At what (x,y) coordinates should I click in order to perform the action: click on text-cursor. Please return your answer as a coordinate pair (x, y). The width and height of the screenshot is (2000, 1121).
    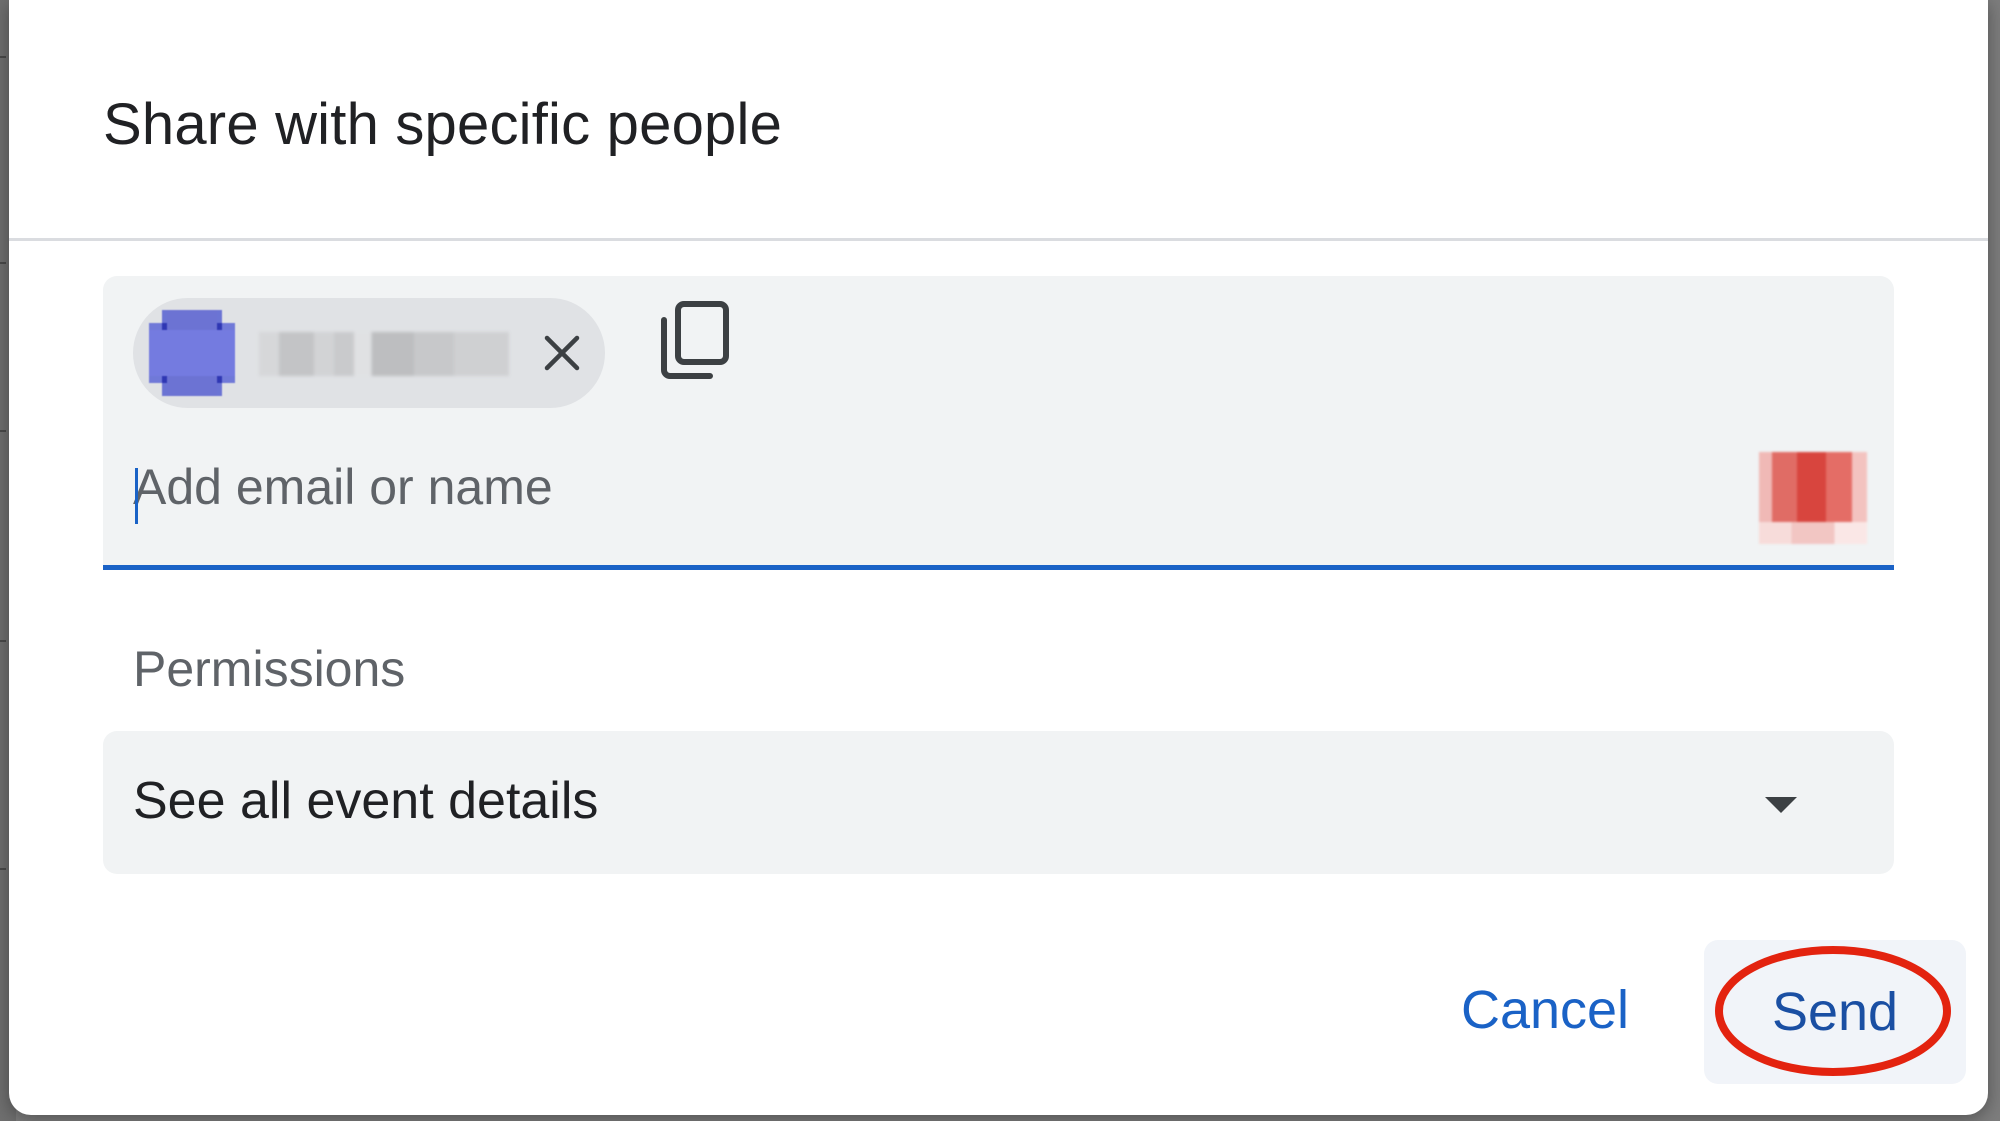
    Looking at the image, I should click on (136, 496).